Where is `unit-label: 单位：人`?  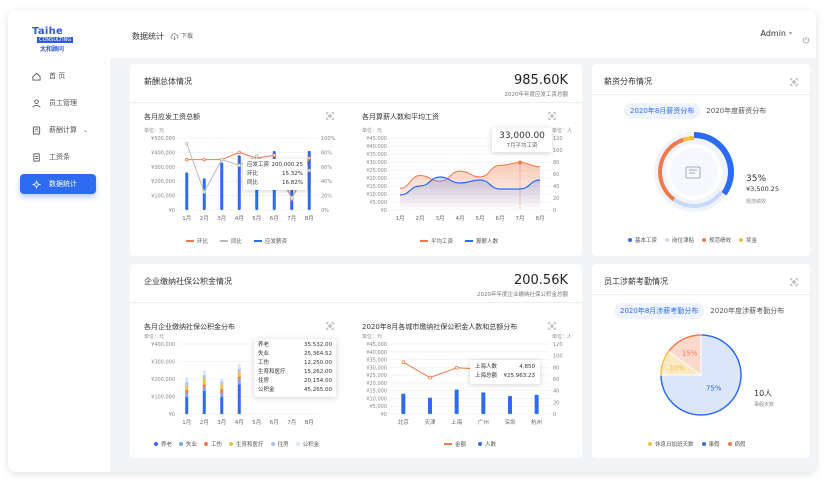
unit-label: 单位：人 is located at coordinates (562, 337).